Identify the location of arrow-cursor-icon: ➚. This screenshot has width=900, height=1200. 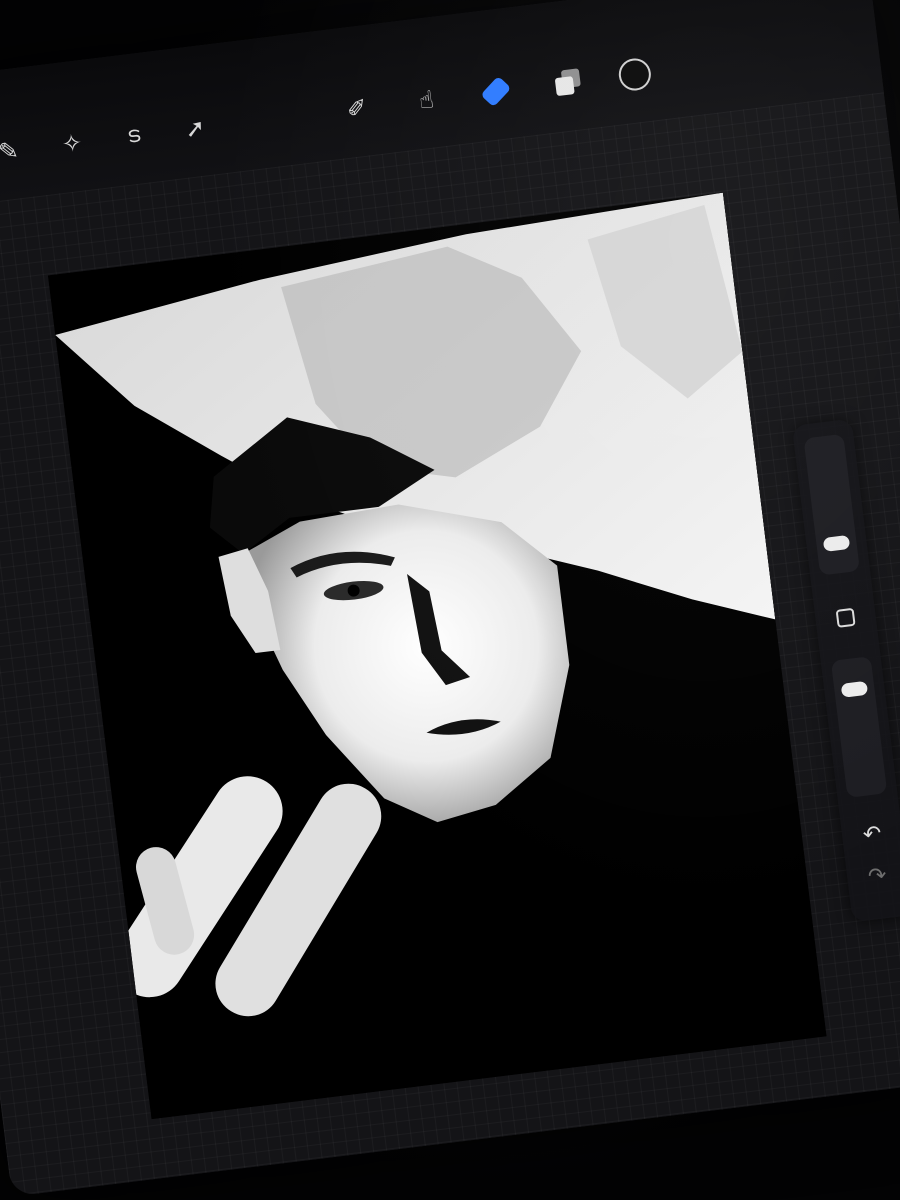
(195, 128).